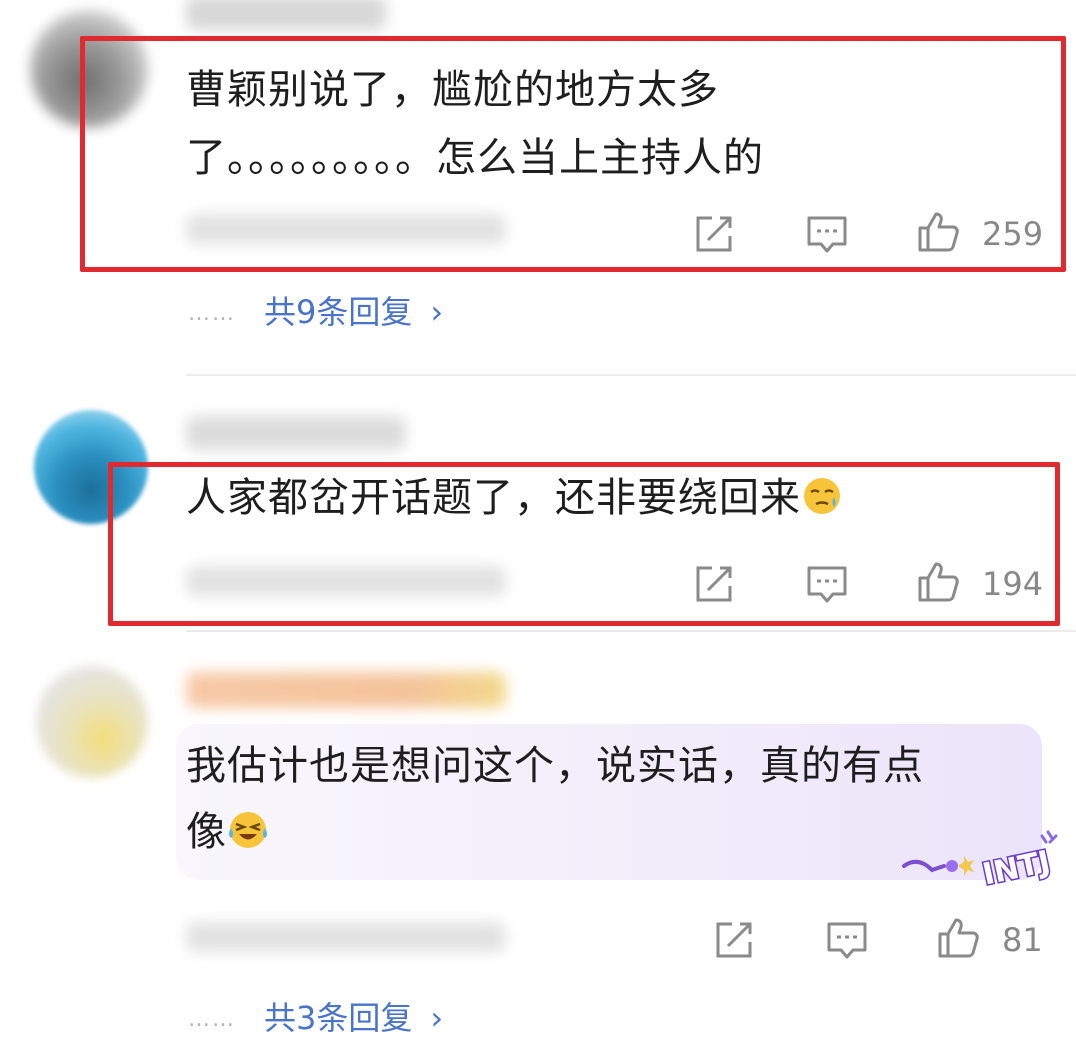 The height and width of the screenshot is (1044, 1076). What do you see at coordinates (338, 1018) in the screenshot?
I see `replies-label: 共3条回复` at bounding box center [338, 1018].